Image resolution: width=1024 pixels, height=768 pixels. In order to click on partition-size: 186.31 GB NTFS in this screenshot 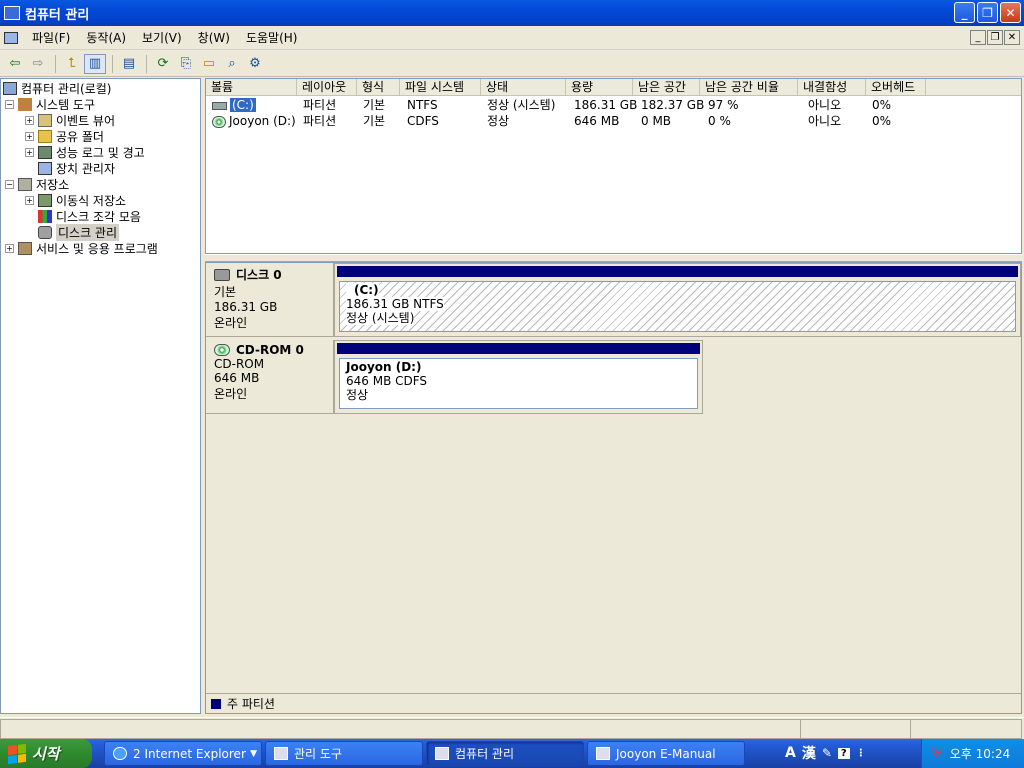, I will do `click(395, 304)`.